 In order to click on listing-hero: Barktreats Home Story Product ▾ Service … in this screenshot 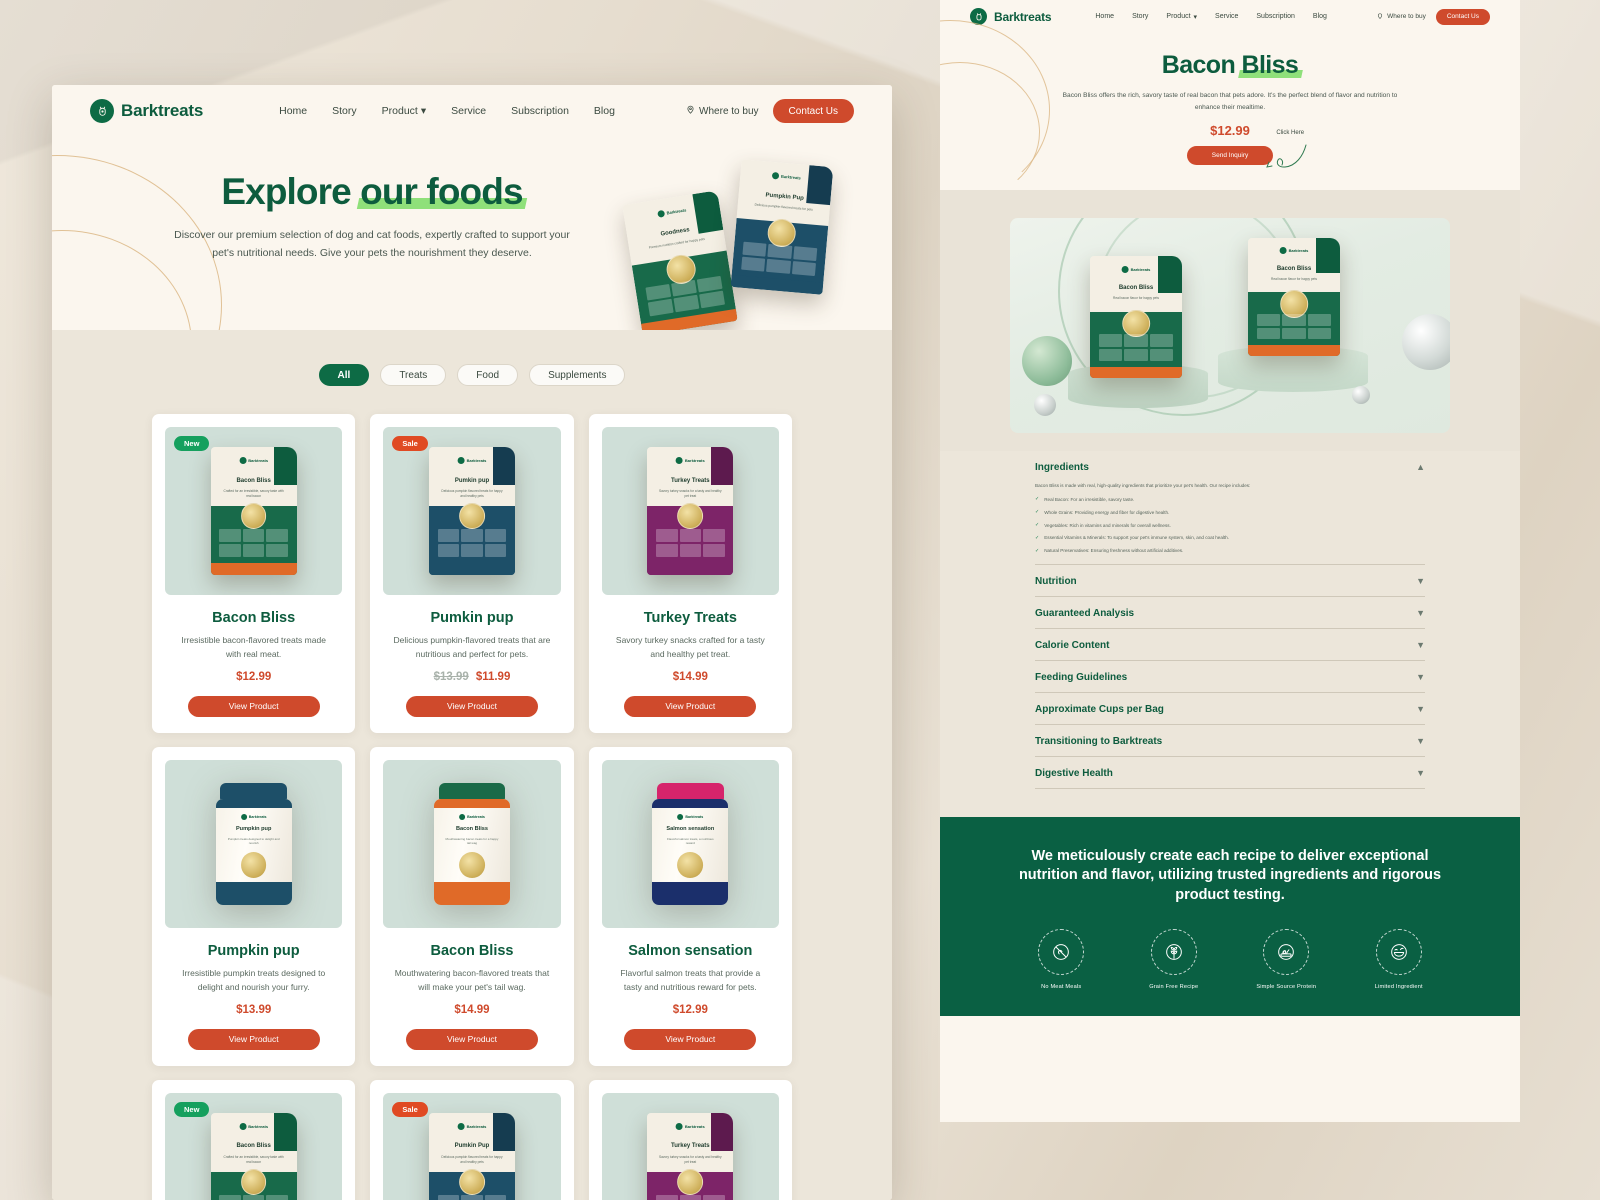, I will do `click(472, 207)`.